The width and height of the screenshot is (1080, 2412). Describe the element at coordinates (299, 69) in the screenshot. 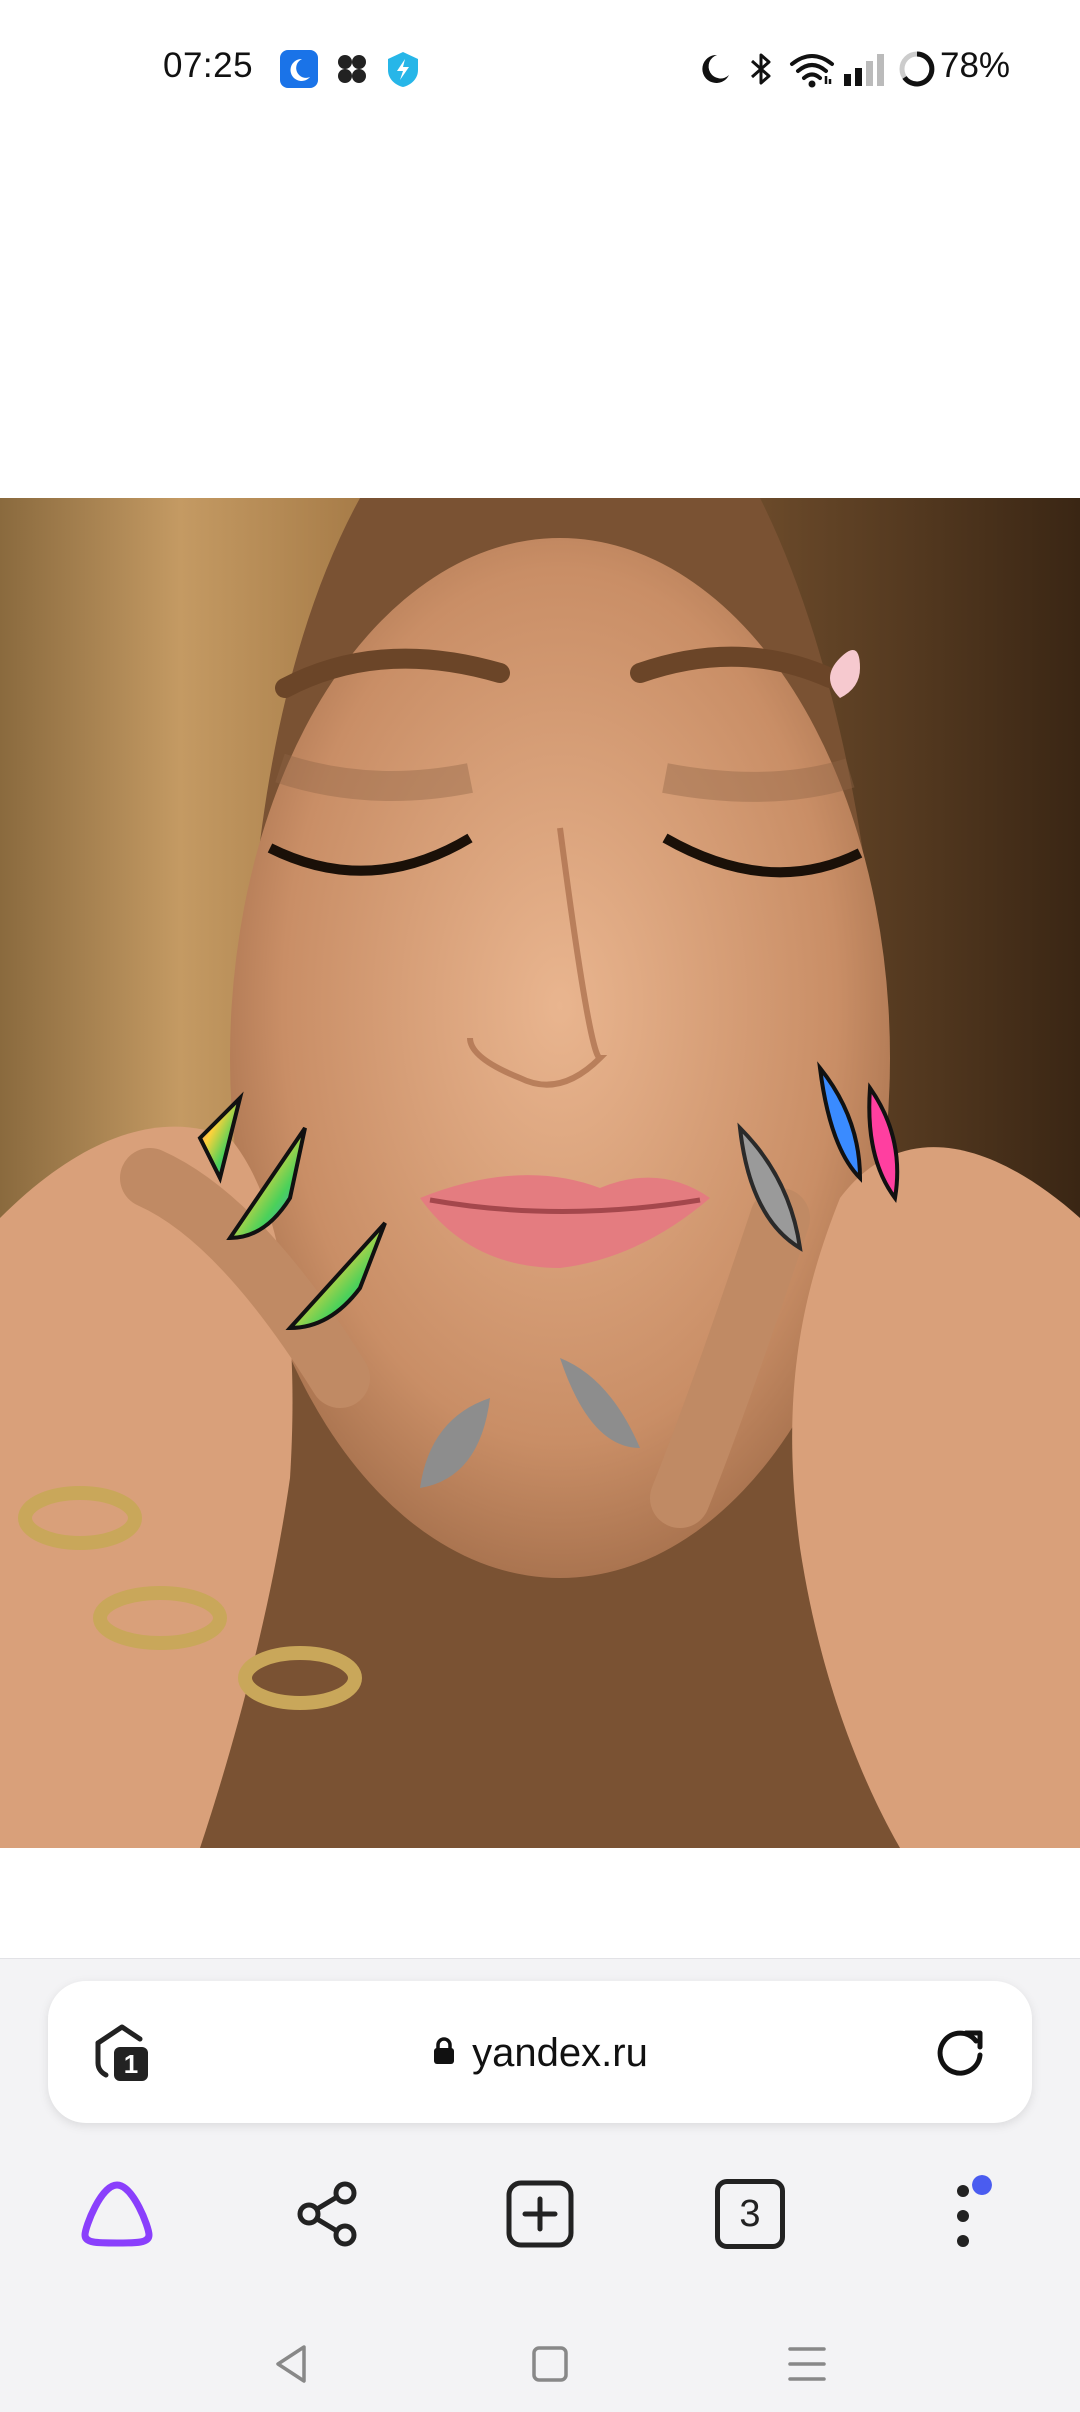

I see `moon-app-icon` at that location.